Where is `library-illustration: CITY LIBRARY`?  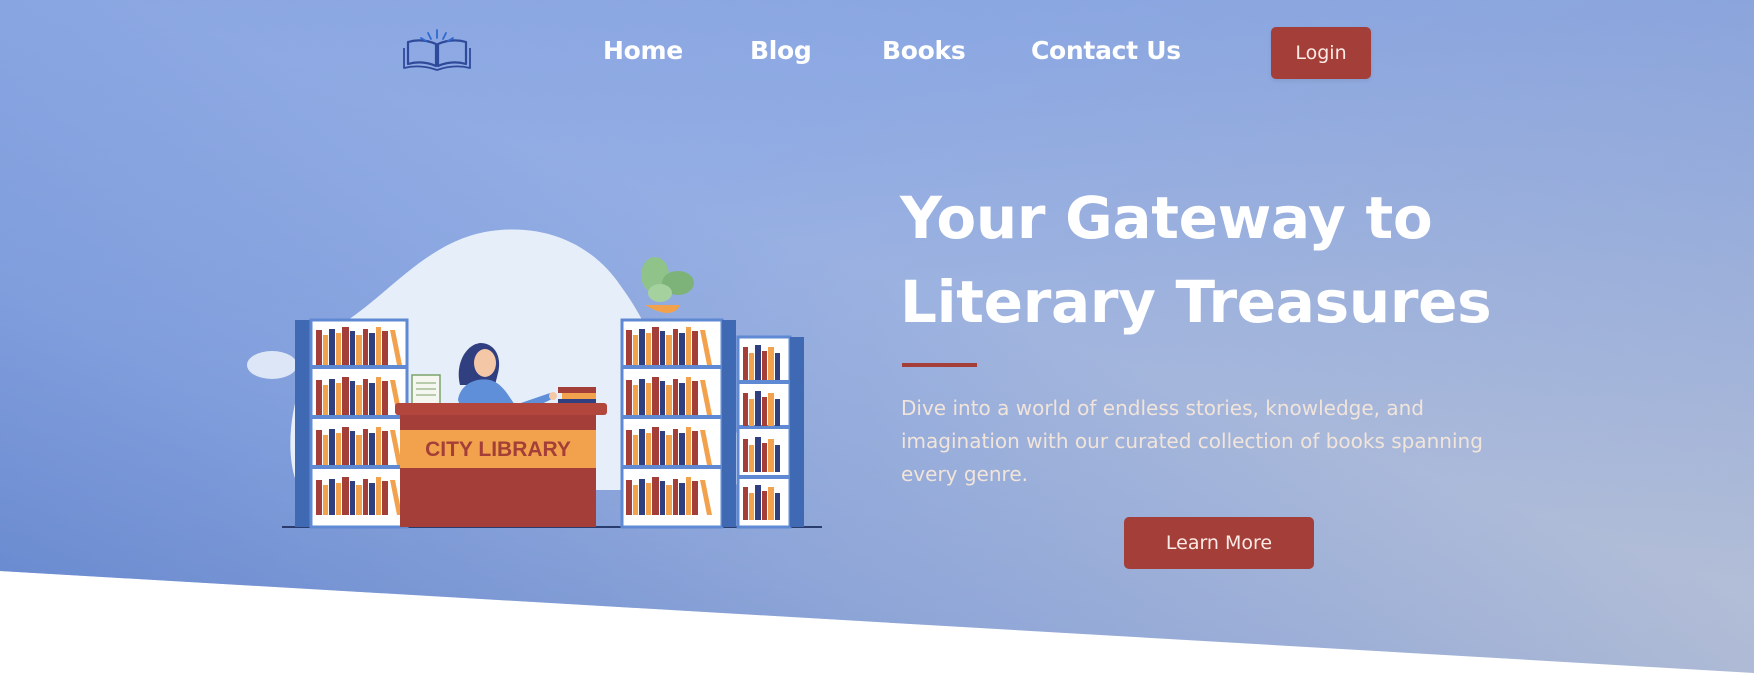
library-illustration: CITY LIBRARY is located at coordinates (534, 379).